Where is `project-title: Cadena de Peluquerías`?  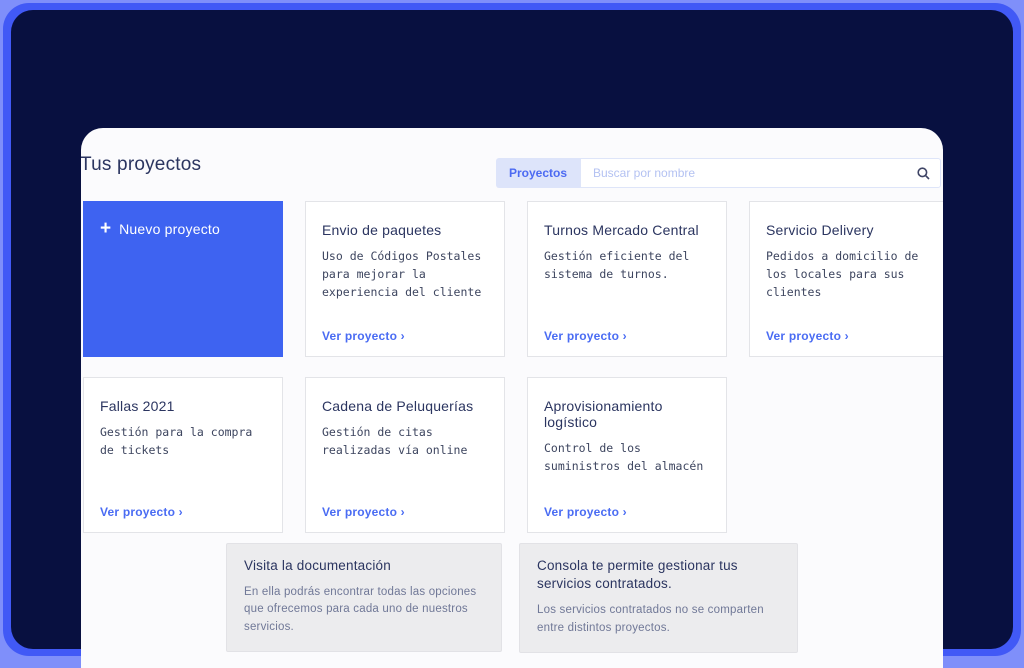
project-title: Cadena de Peluquerías is located at coordinates (398, 406).